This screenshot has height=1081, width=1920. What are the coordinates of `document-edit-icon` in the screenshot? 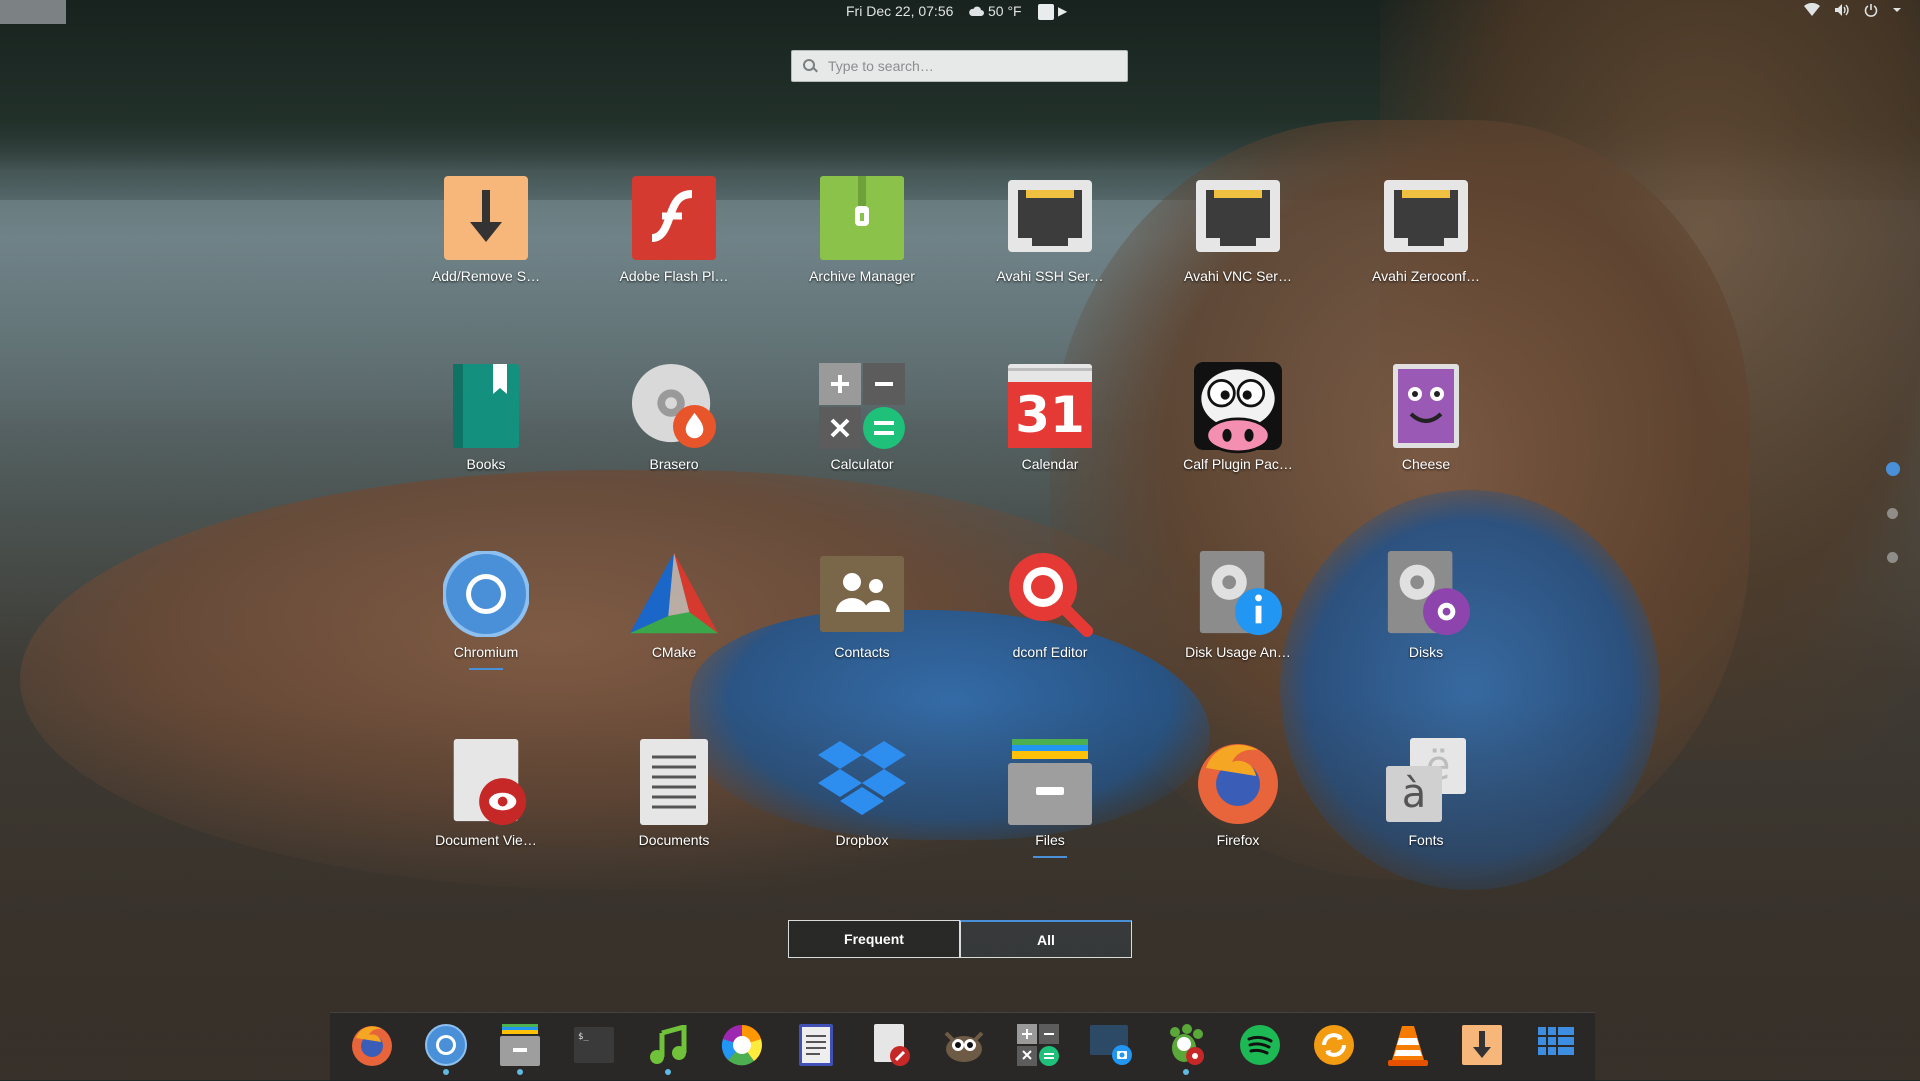 It's located at (892, 1045).